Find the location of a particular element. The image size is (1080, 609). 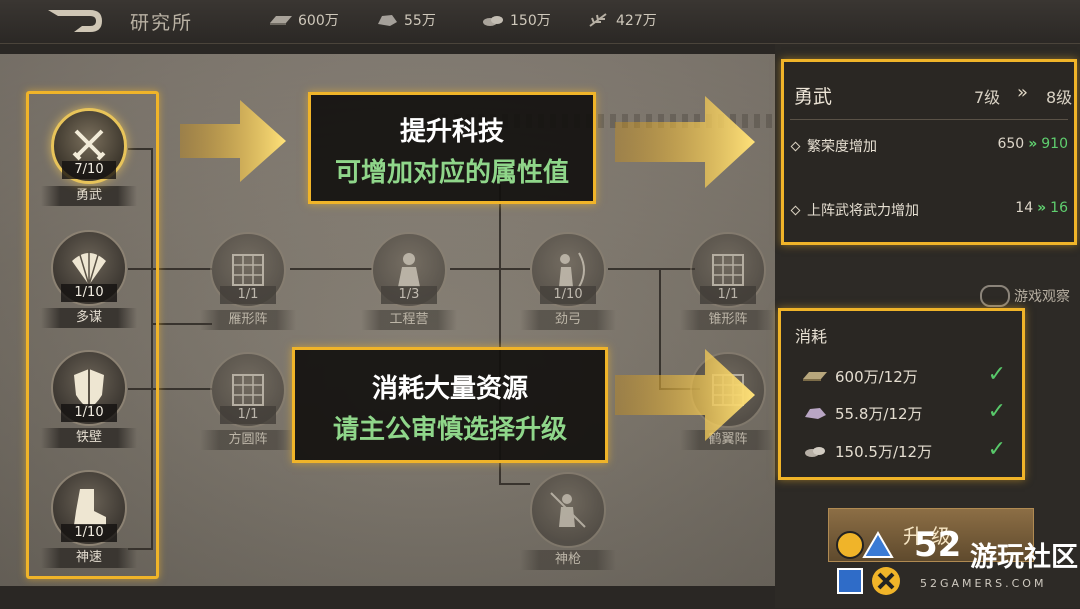

tech-name: 铁壁 is located at coordinates (89, 438).